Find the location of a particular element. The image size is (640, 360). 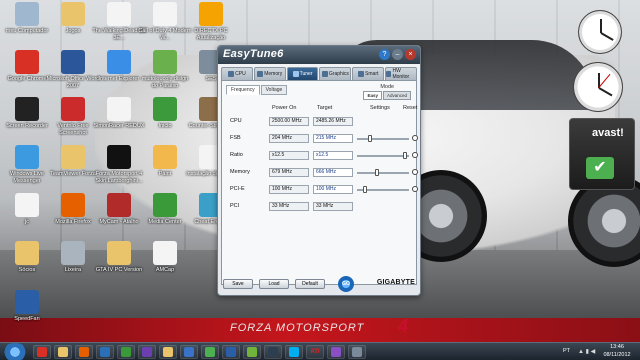

power-on-value: x12.5 is located at coordinates (289, 155).